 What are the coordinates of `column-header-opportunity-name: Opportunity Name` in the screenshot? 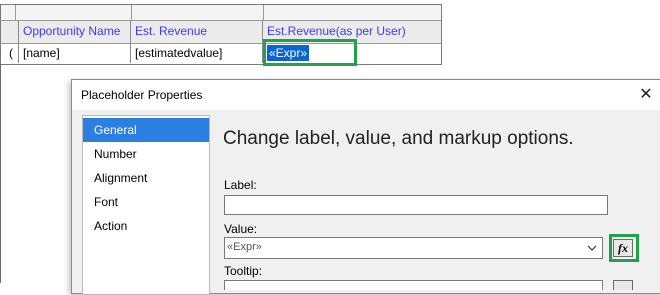 It's located at (75, 31).